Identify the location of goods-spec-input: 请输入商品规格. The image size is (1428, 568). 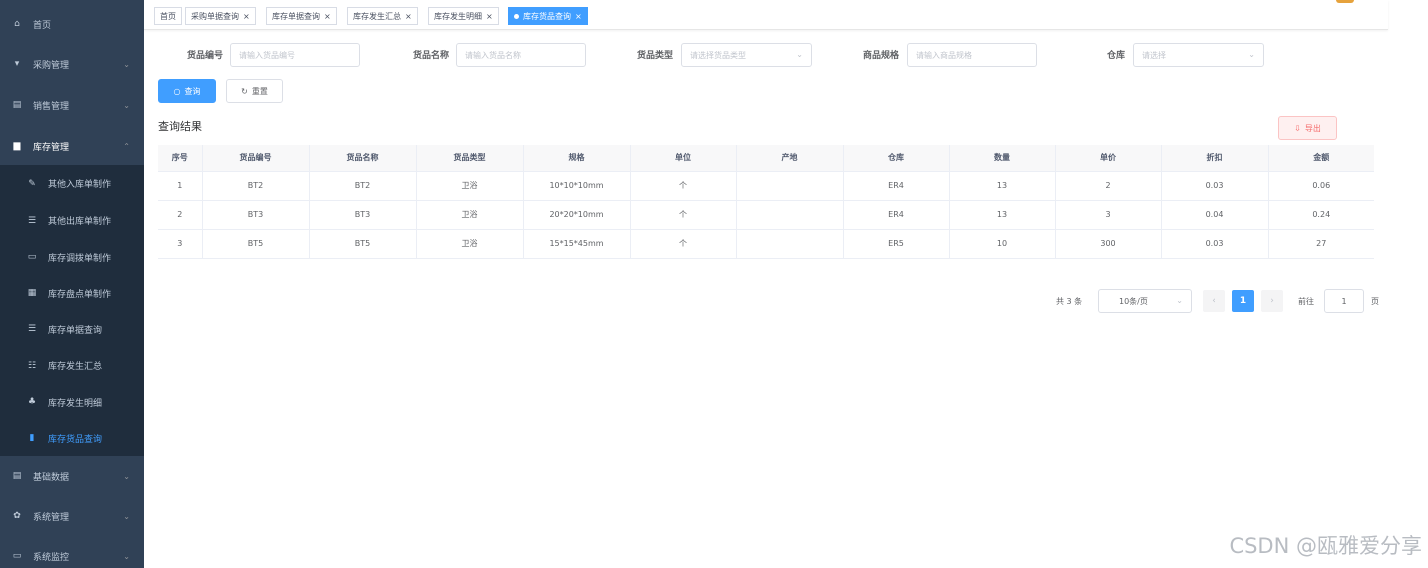
(972, 55).